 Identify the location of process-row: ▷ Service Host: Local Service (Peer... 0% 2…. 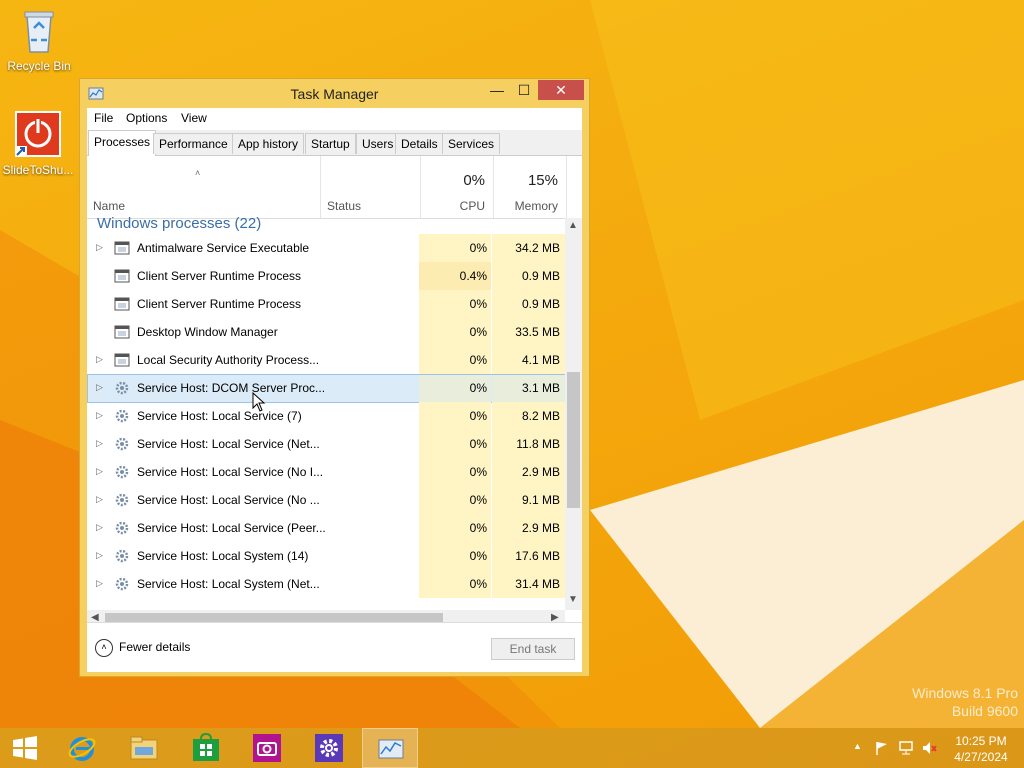
(326, 528).